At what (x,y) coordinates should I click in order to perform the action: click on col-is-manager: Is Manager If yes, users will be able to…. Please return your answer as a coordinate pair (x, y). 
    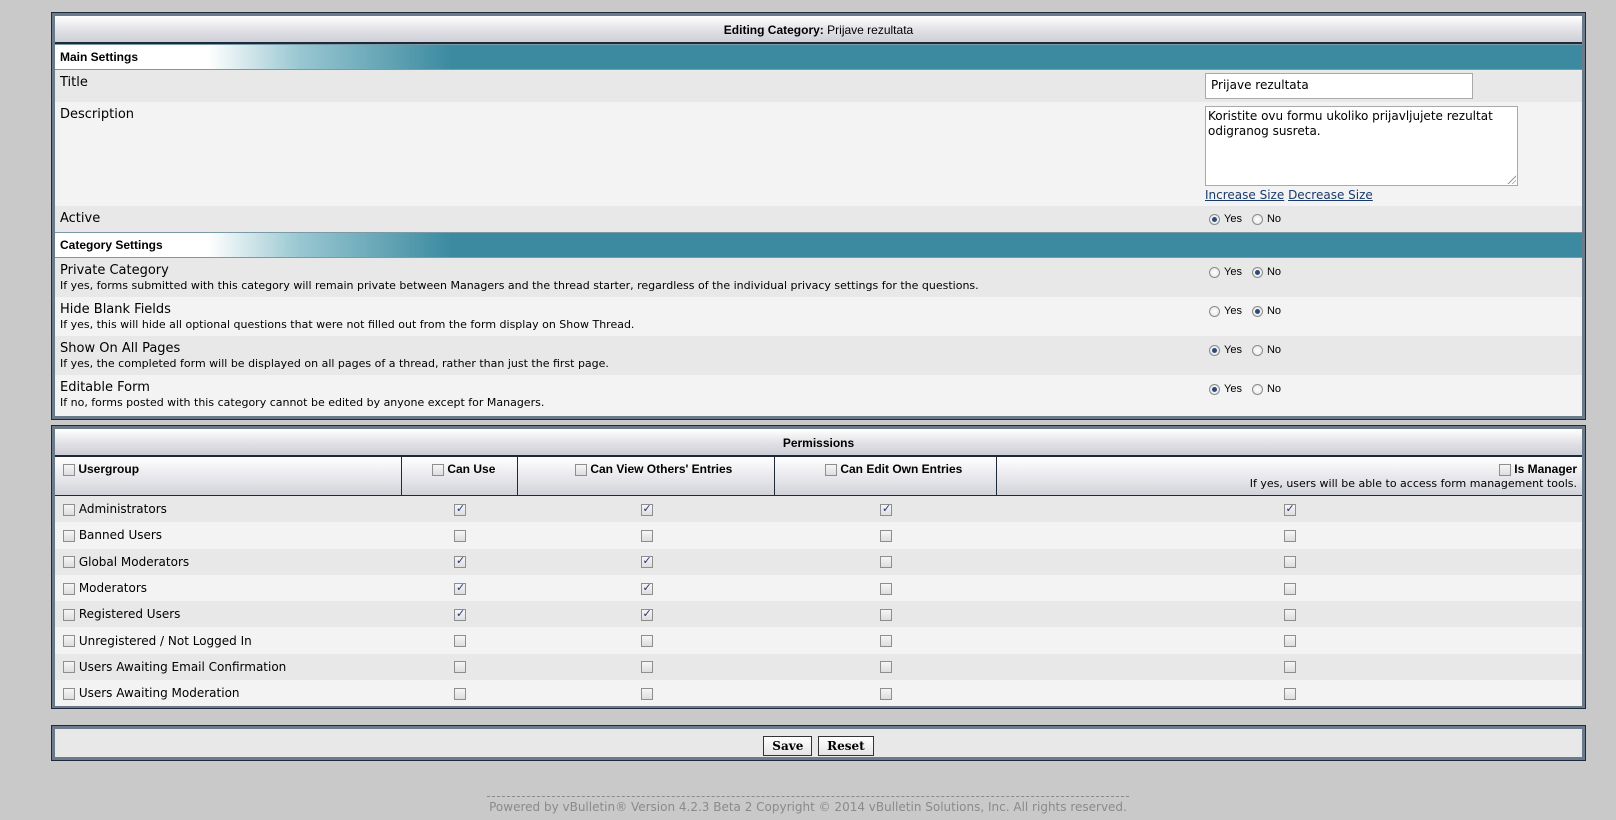
    Looking at the image, I should click on (1289, 476).